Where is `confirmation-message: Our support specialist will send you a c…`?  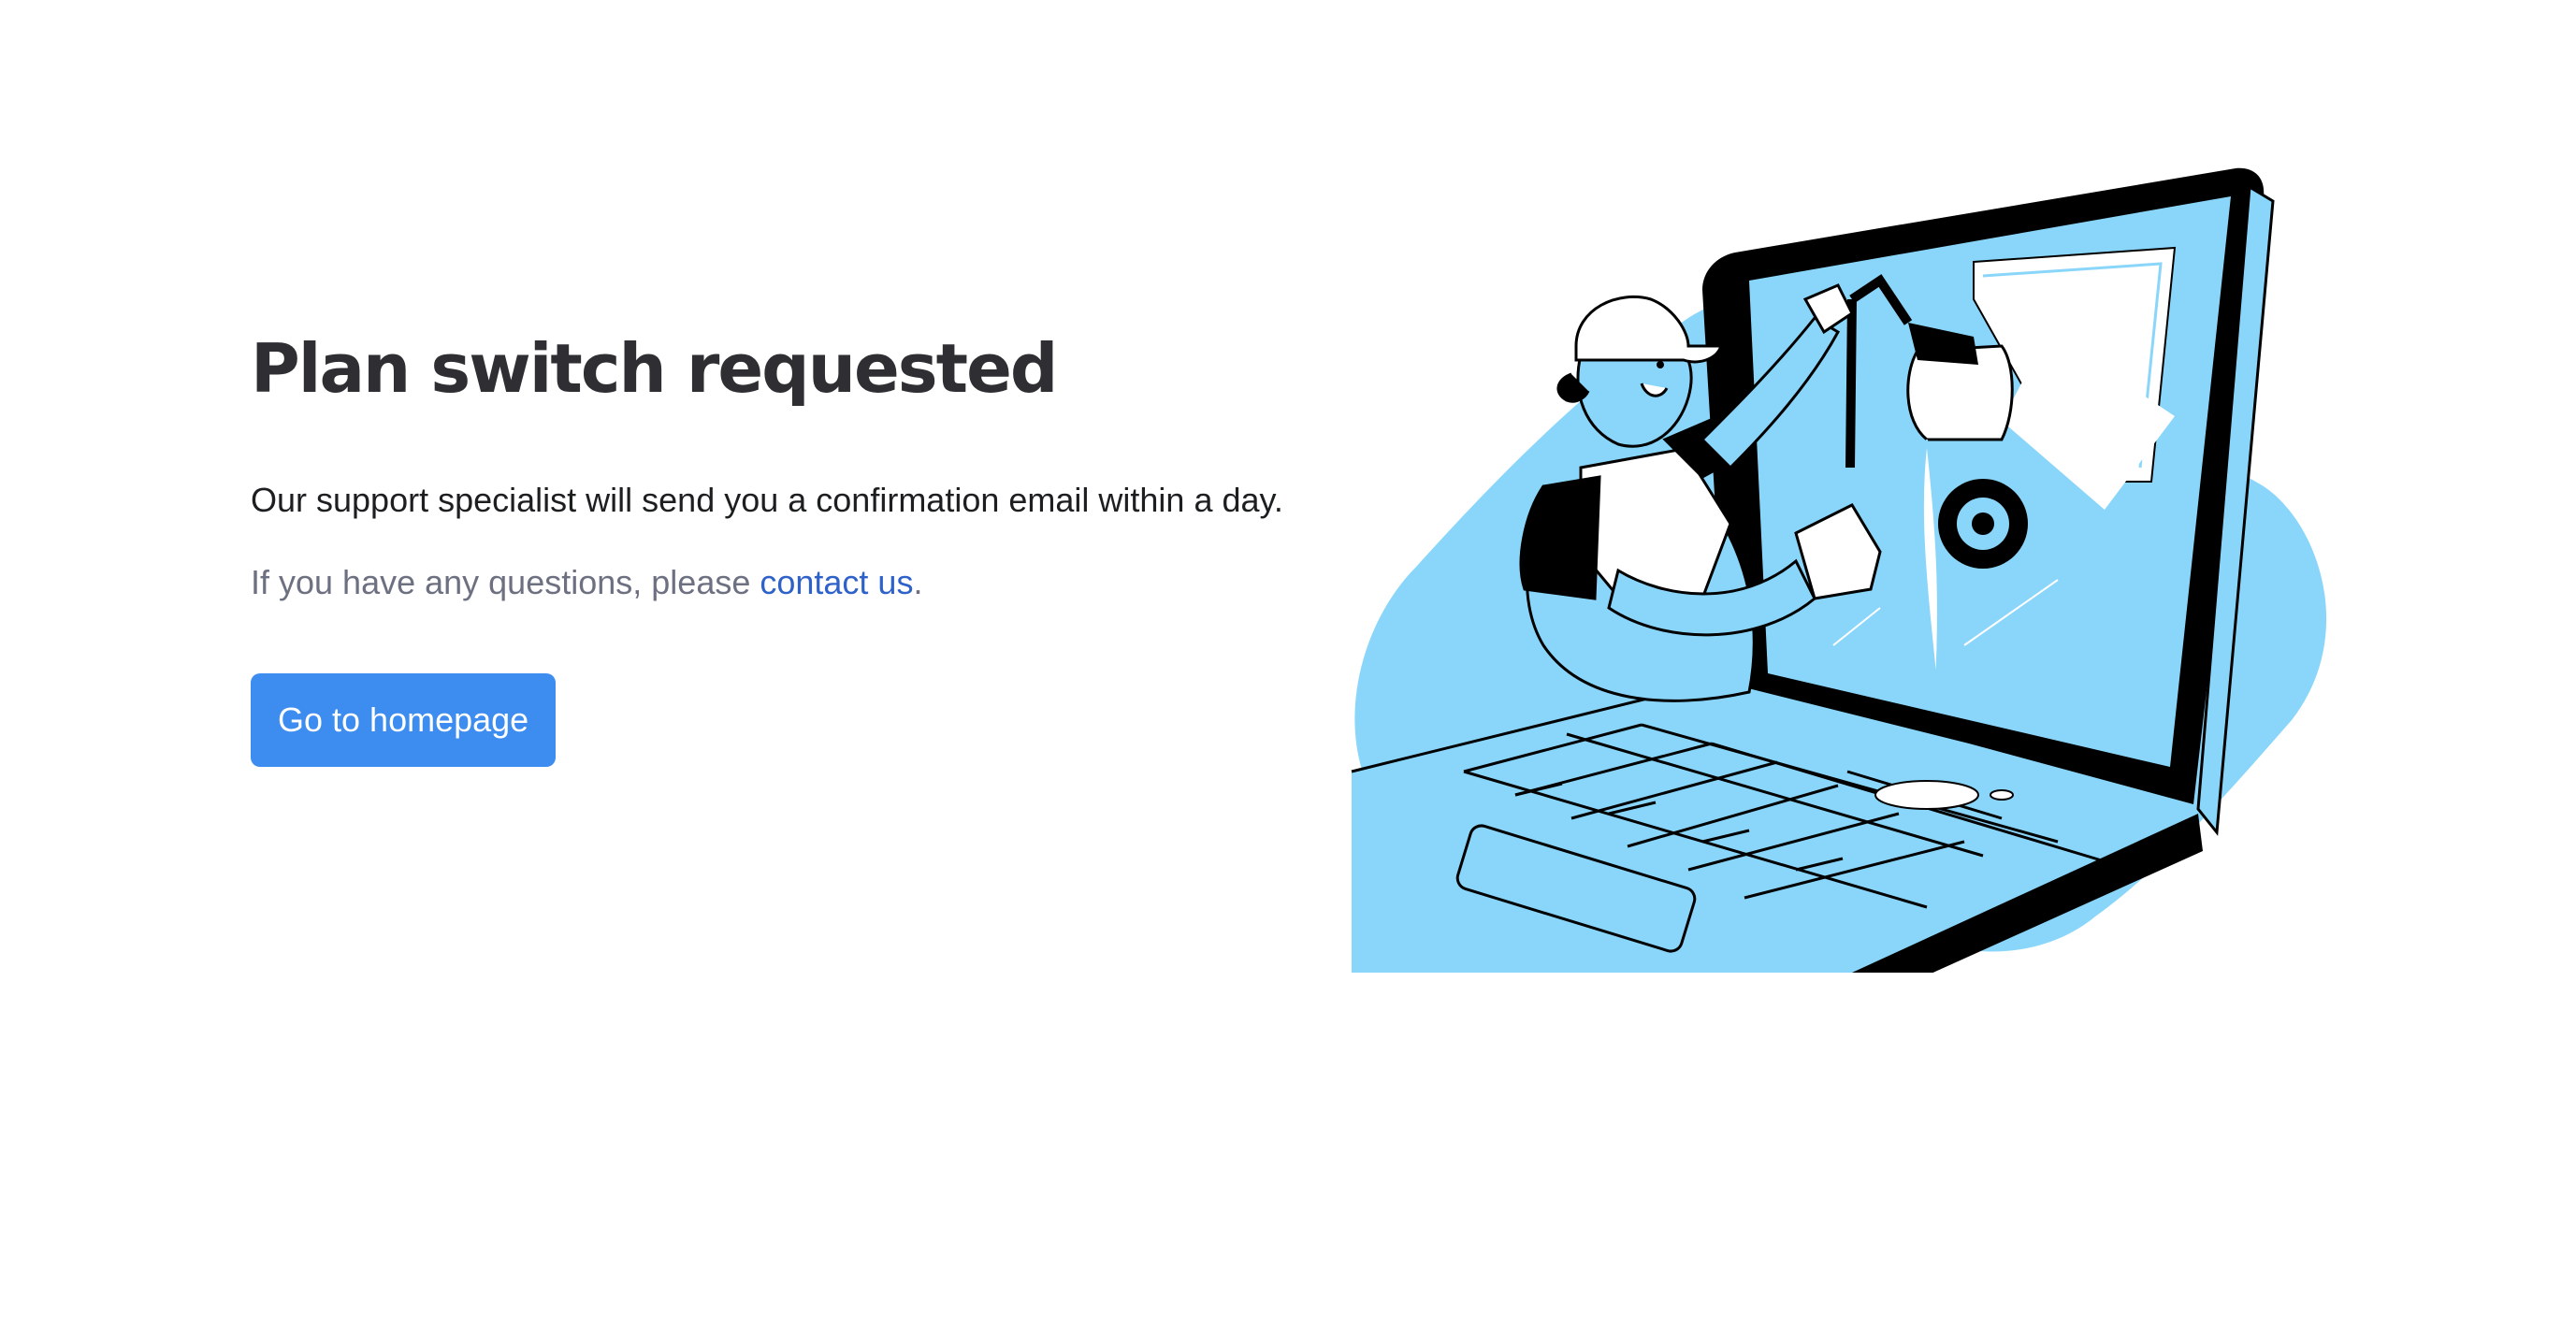
confirmation-message: Our support specialist will send you a c… is located at coordinates (767, 500).